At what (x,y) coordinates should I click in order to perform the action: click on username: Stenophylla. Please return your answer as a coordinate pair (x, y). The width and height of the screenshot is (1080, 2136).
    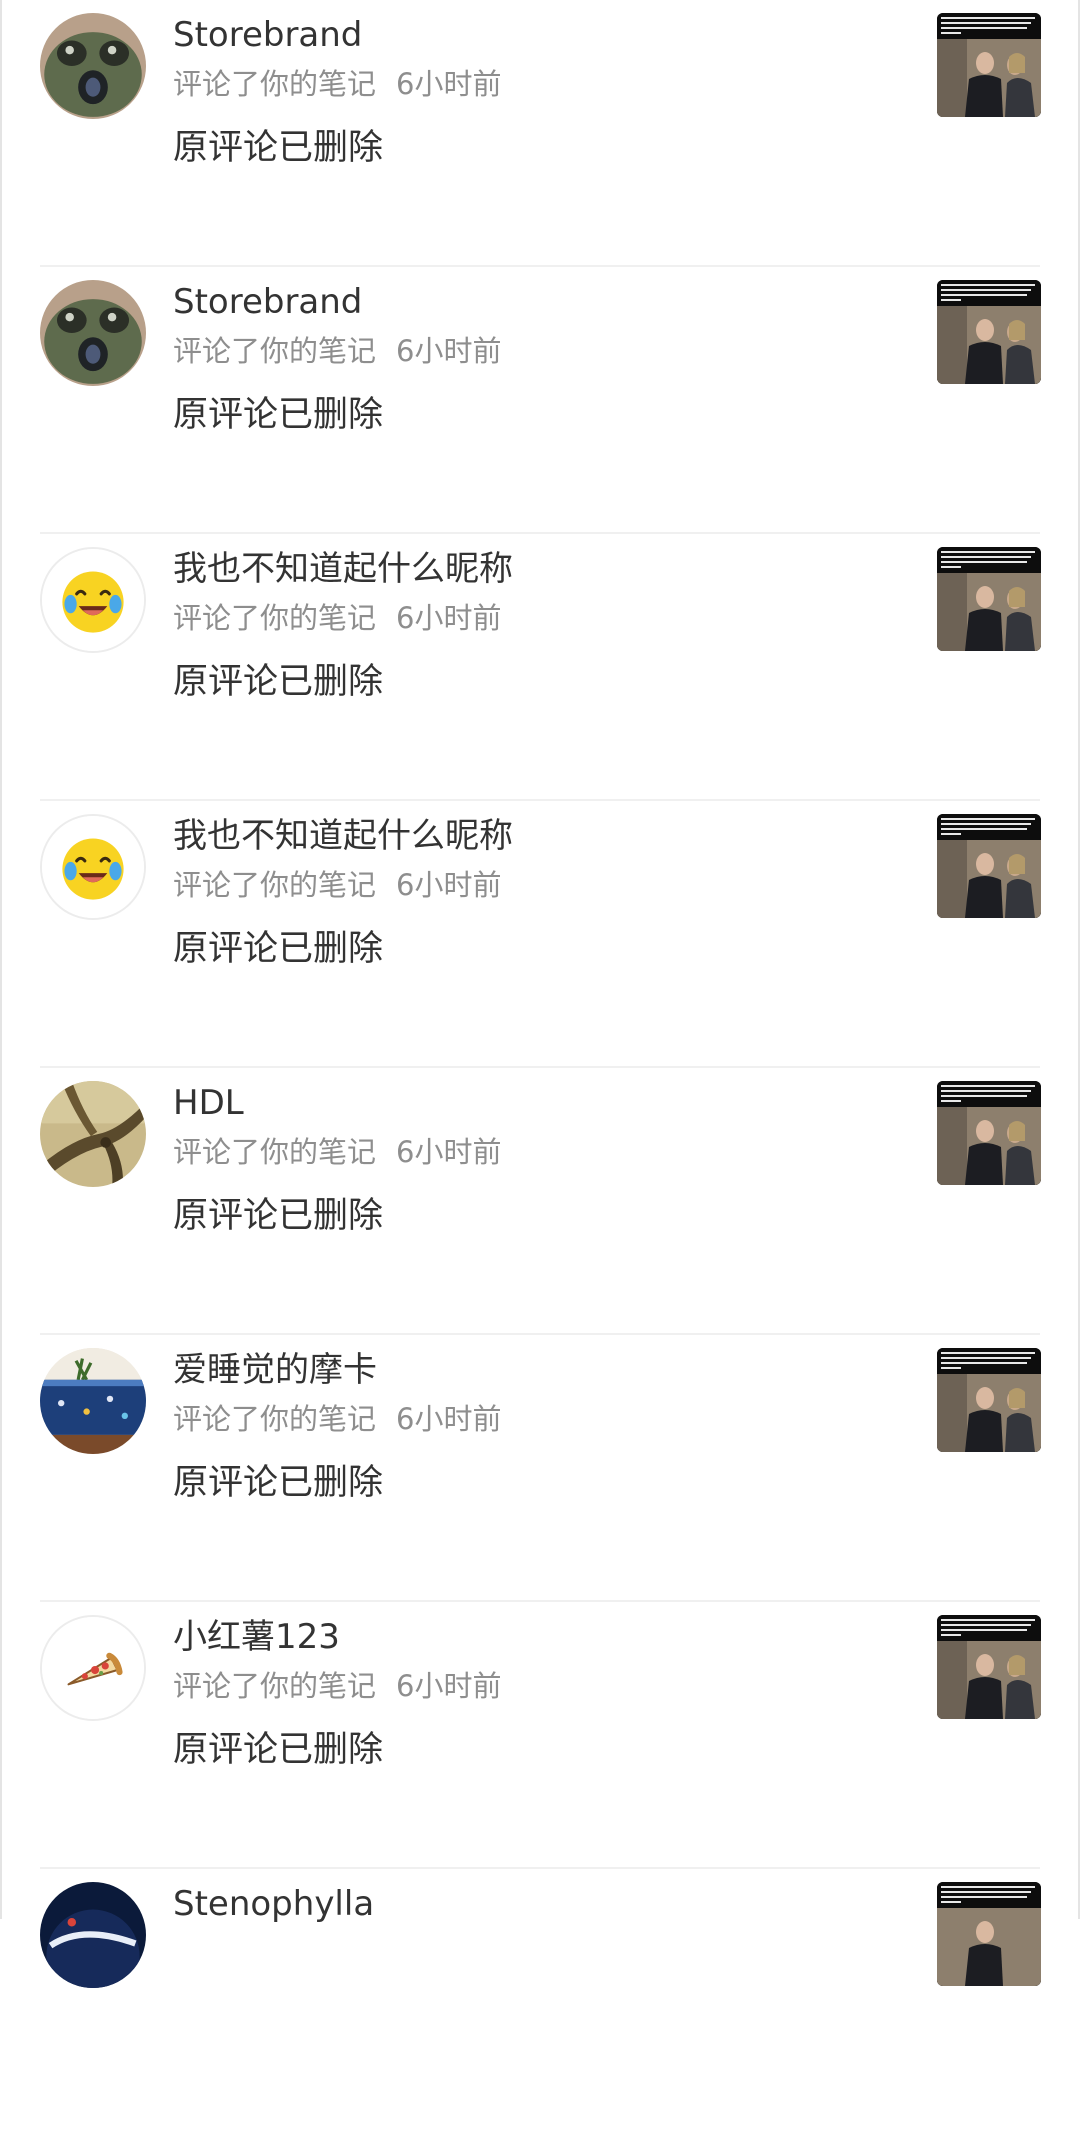
    Looking at the image, I should click on (273, 1904).